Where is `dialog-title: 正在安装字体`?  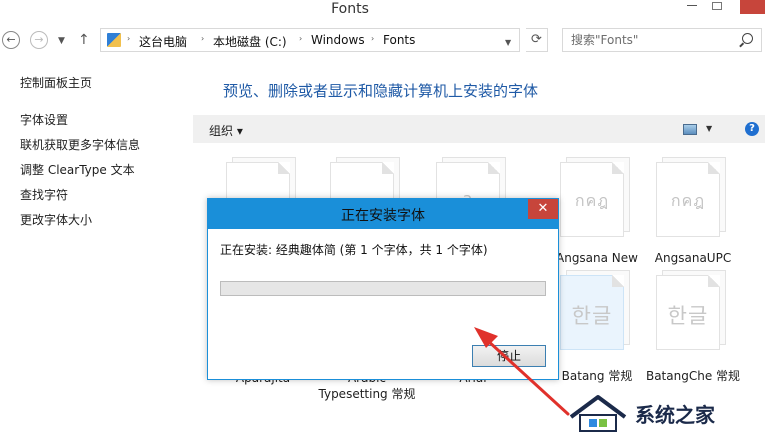
dialog-title: 正在安装字体 is located at coordinates (383, 216).